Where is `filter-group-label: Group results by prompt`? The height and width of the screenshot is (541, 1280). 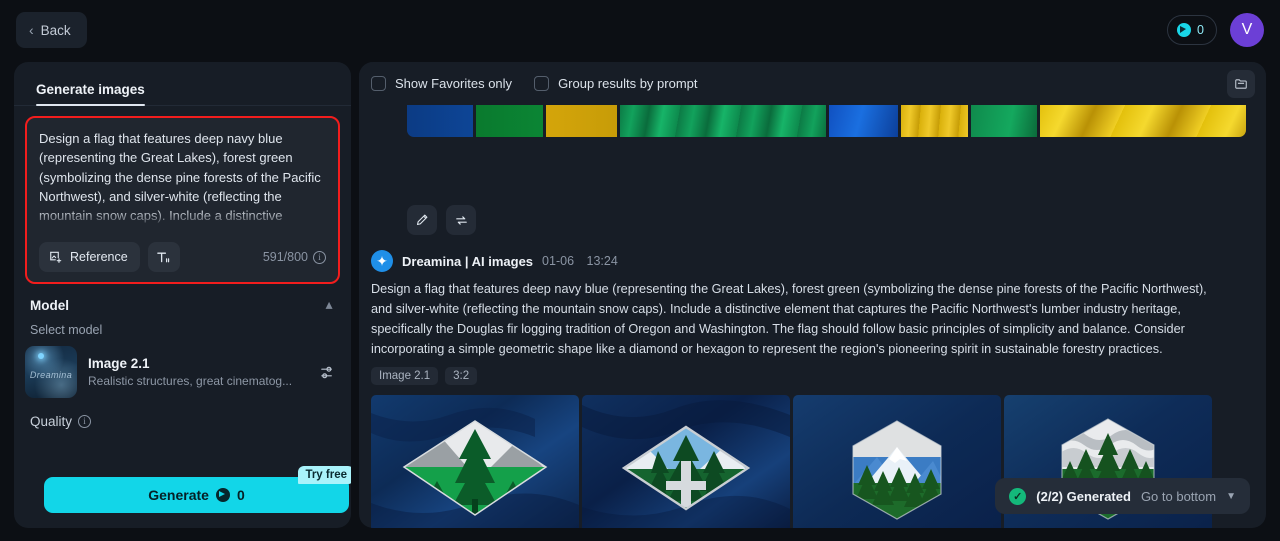 filter-group-label: Group results by prompt is located at coordinates (628, 83).